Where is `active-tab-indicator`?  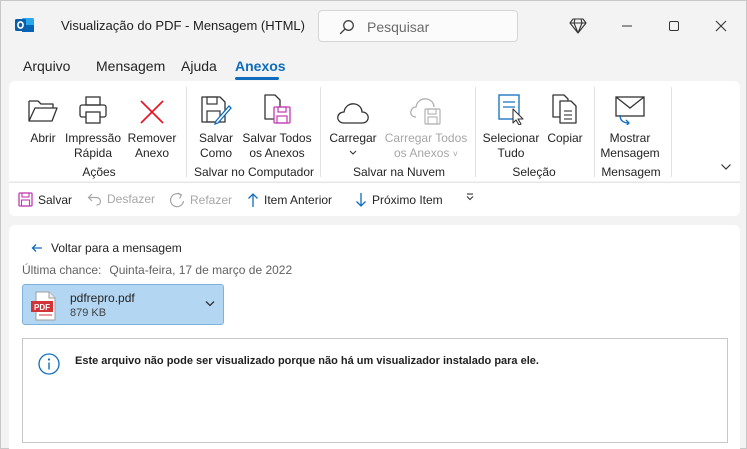
active-tab-indicator is located at coordinates (257, 78).